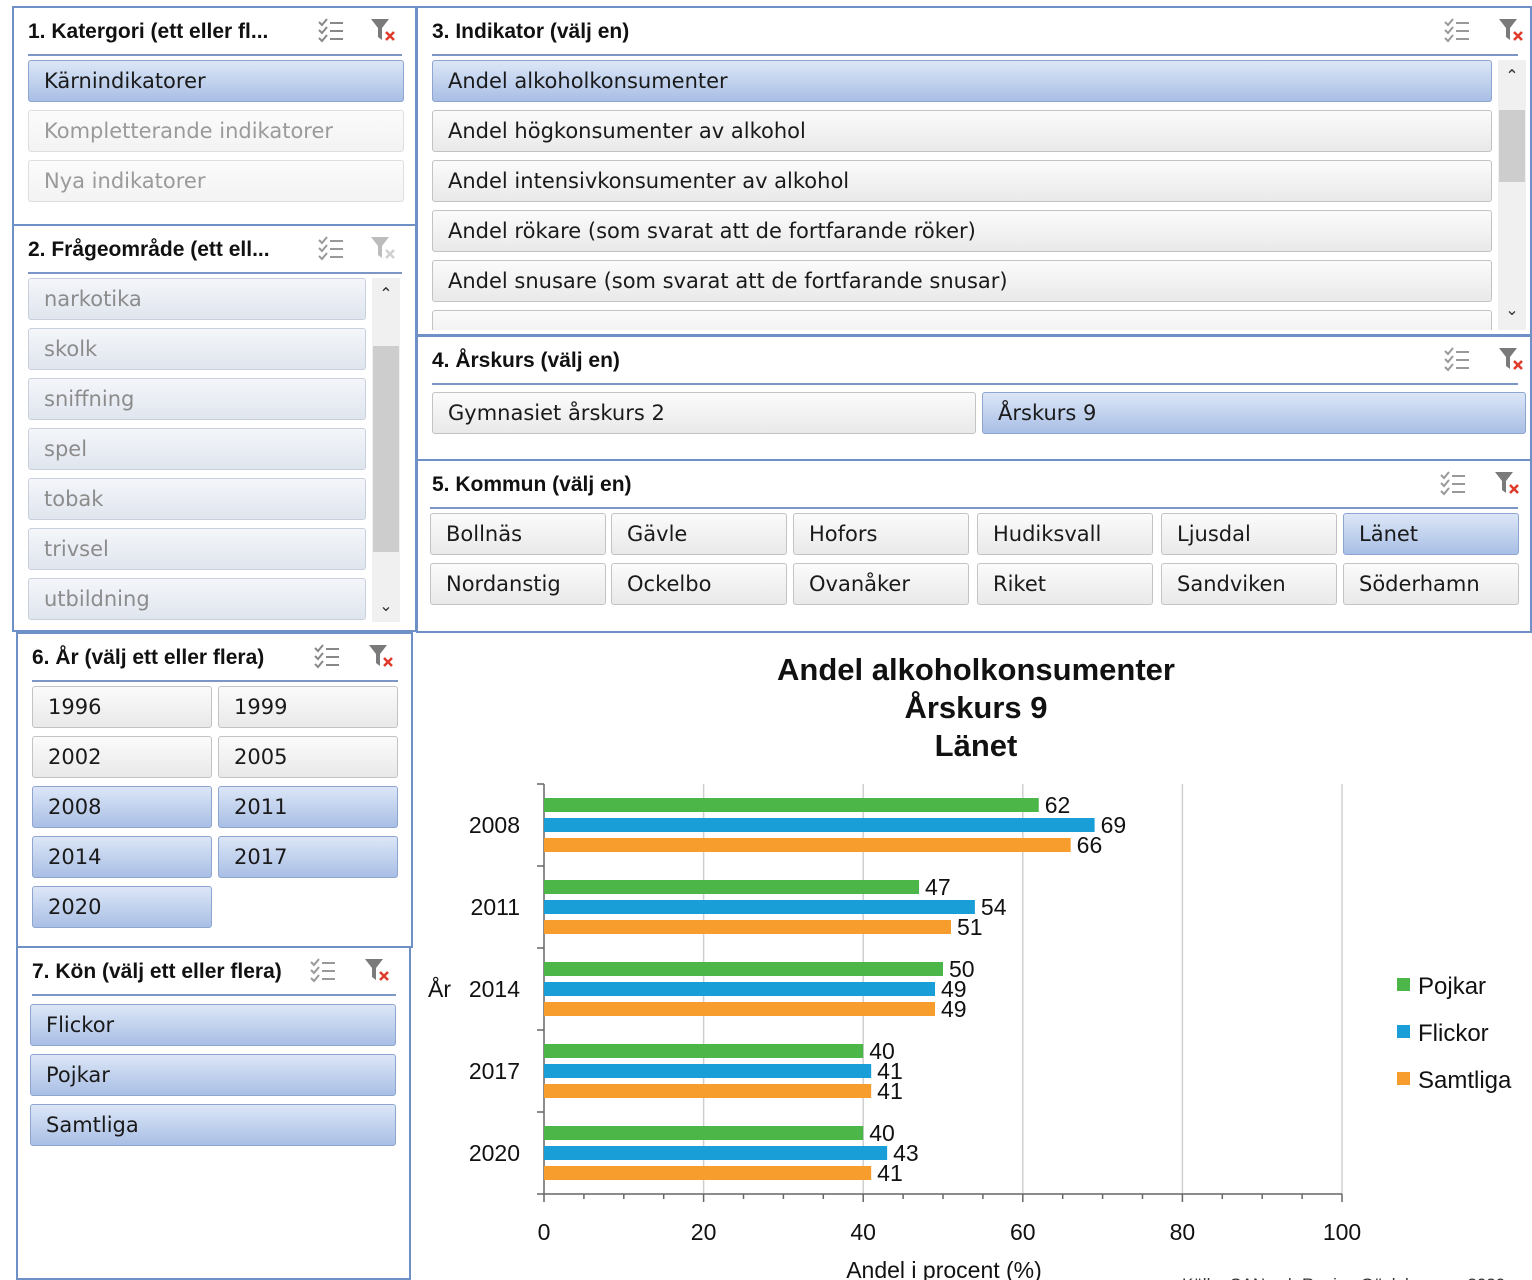 The image size is (1532, 1280). What do you see at coordinates (439, 988) in the screenshot?
I see `y-axis-label: År` at bounding box center [439, 988].